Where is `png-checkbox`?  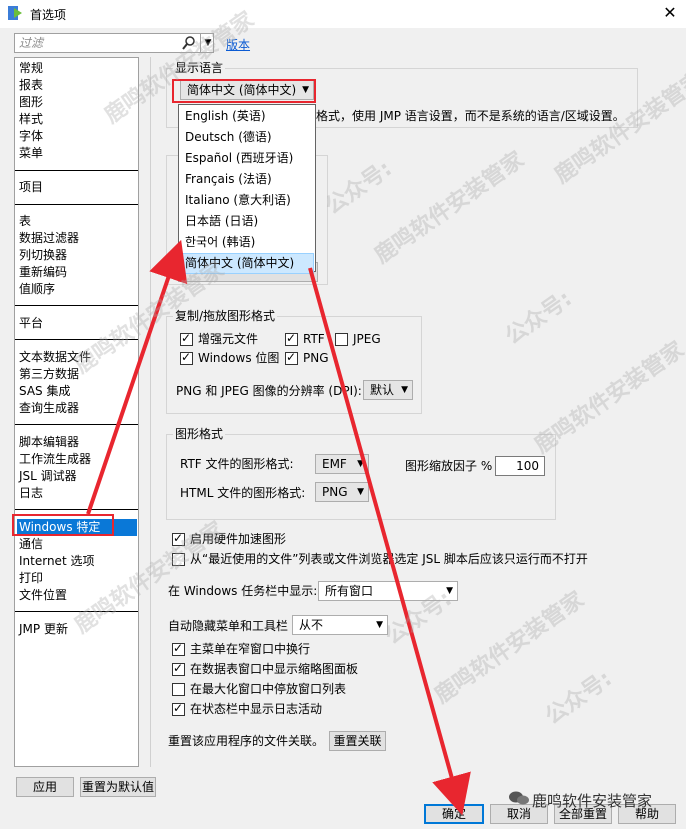 png-checkbox is located at coordinates (291, 357).